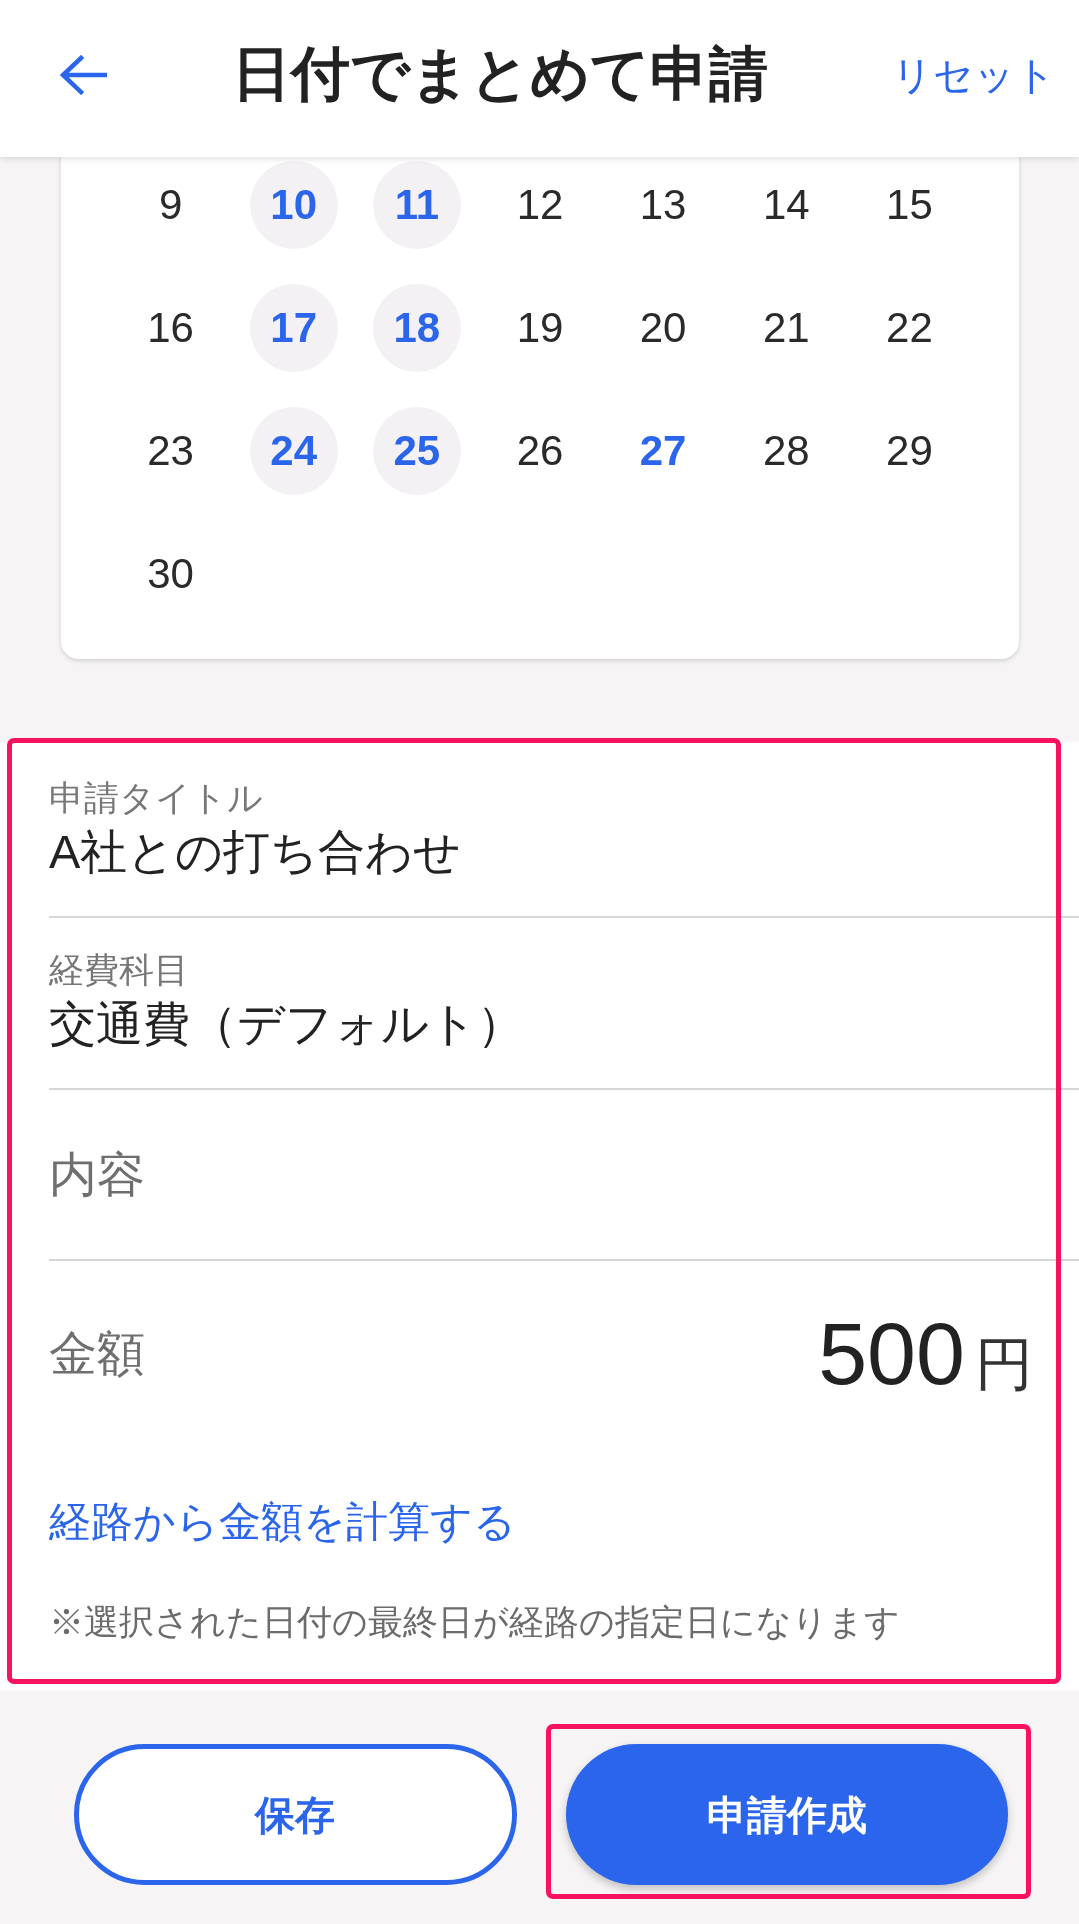  I want to click on calendar-day: 11, so click(416, 204).